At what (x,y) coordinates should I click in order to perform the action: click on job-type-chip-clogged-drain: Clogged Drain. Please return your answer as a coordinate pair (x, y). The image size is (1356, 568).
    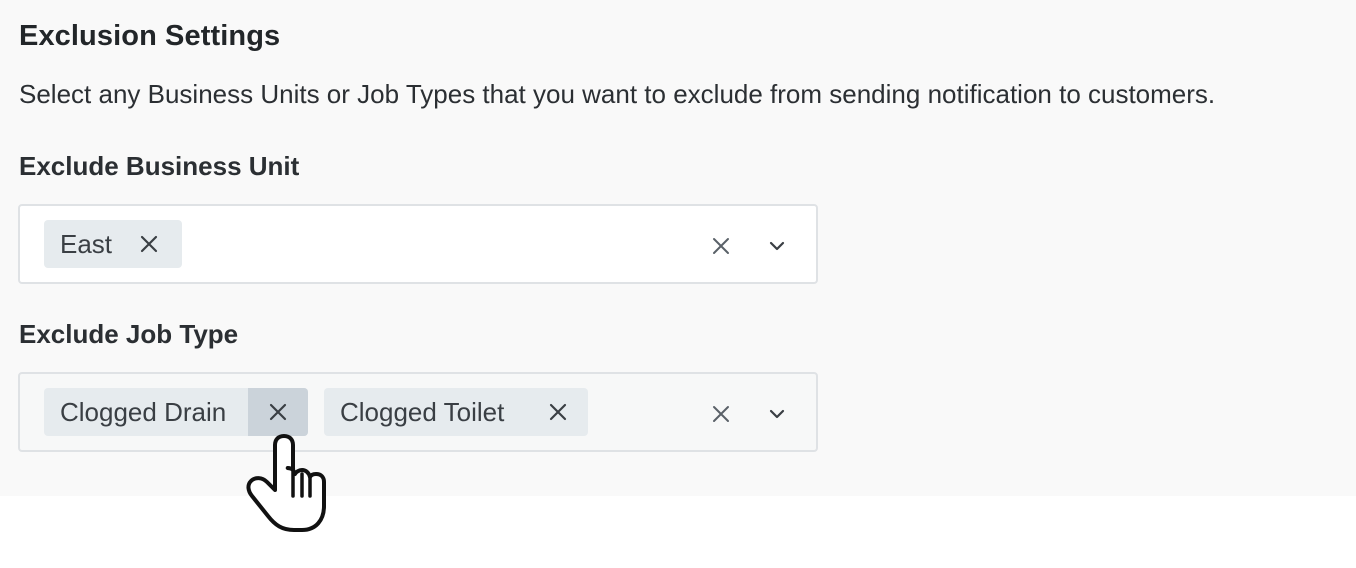
    Looking at the image, I should click on (176, 412).